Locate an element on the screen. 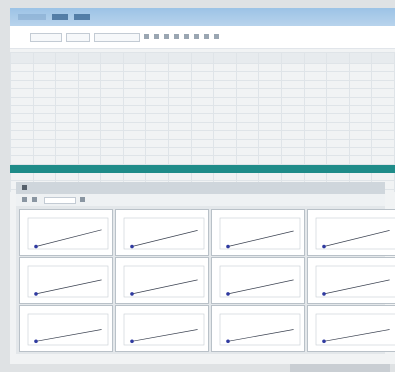  table-row-selected is located at coordinates (202, 168).